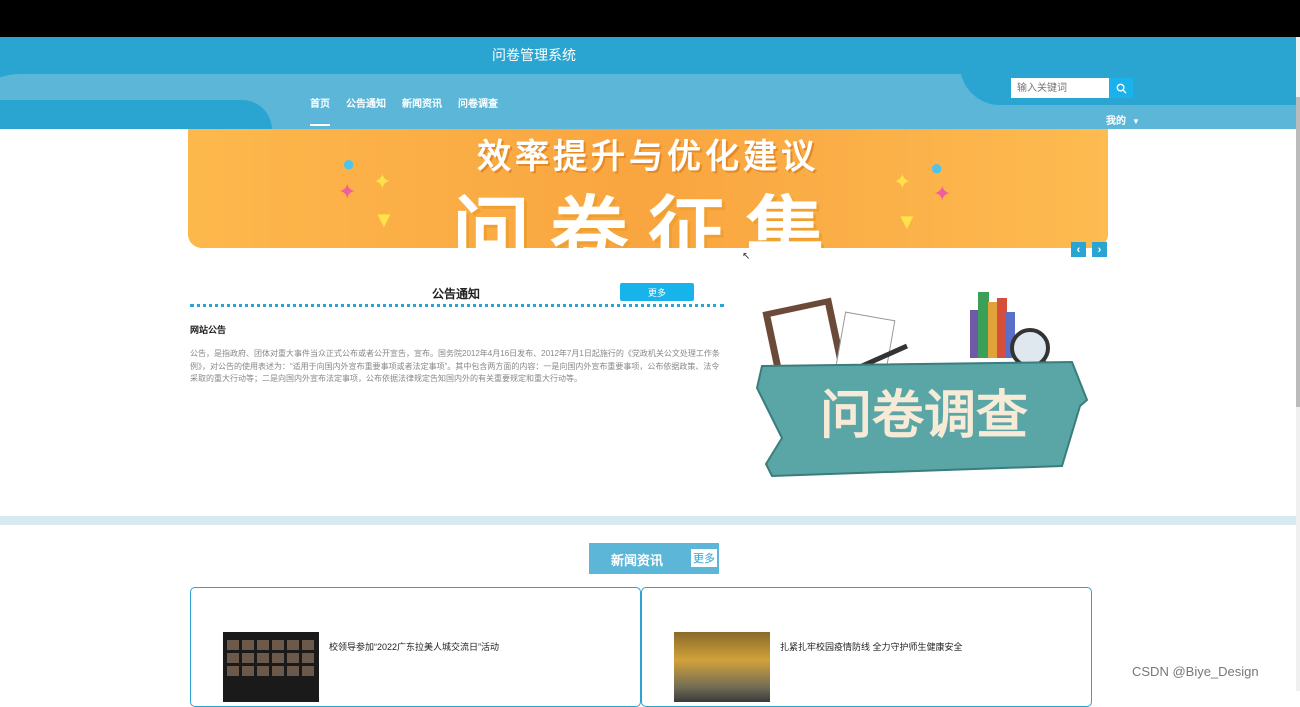 The width and height of the screenshot is (1300, 707). I want to click on my-account-label: 我的, so click(1116, 121).